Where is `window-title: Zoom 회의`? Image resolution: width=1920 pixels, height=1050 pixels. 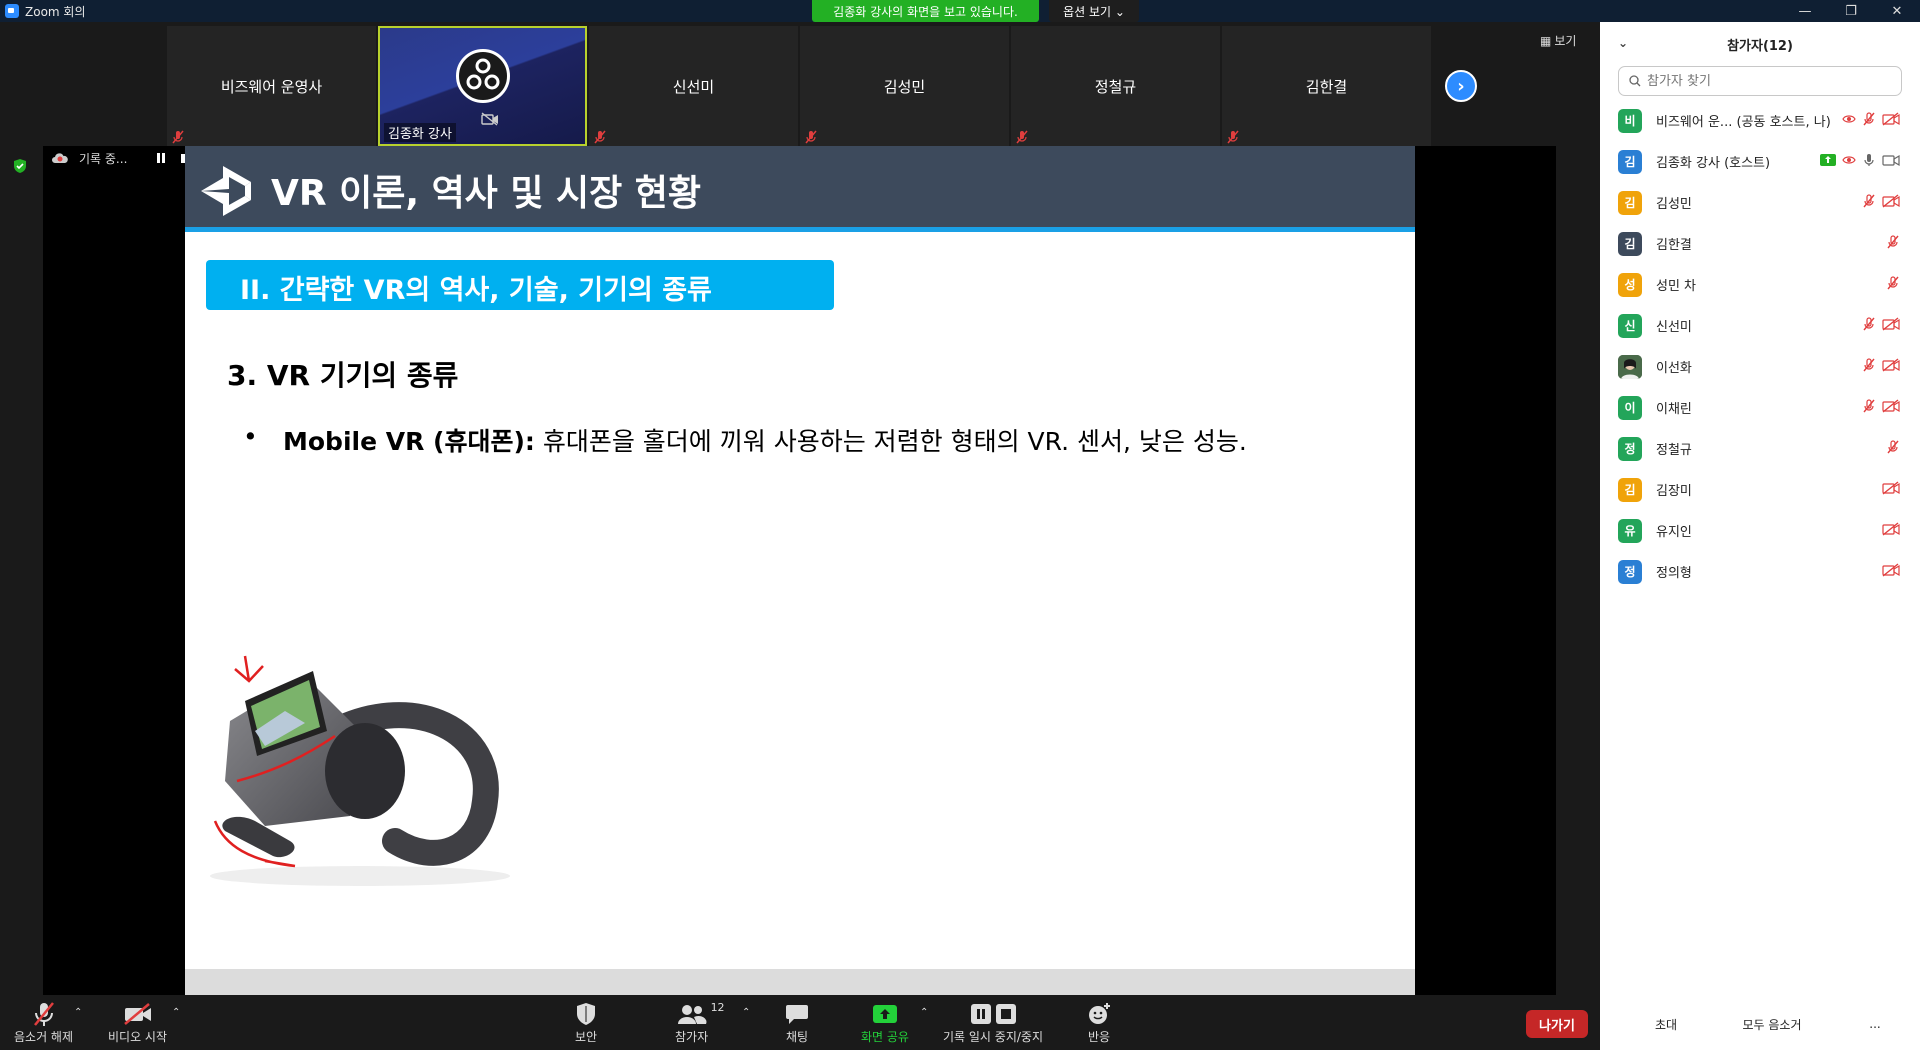
window-title: Zoom 회의 is located at coordinates (55, 11).